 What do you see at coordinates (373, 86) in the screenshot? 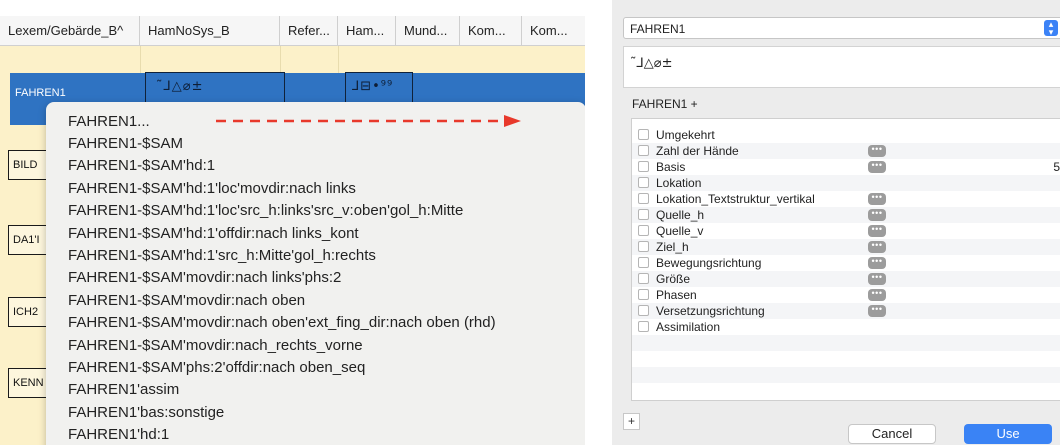
I see `hamnosys-notation-2: ⅃⊟•⁹⁹` at bounding box center [373, 86].